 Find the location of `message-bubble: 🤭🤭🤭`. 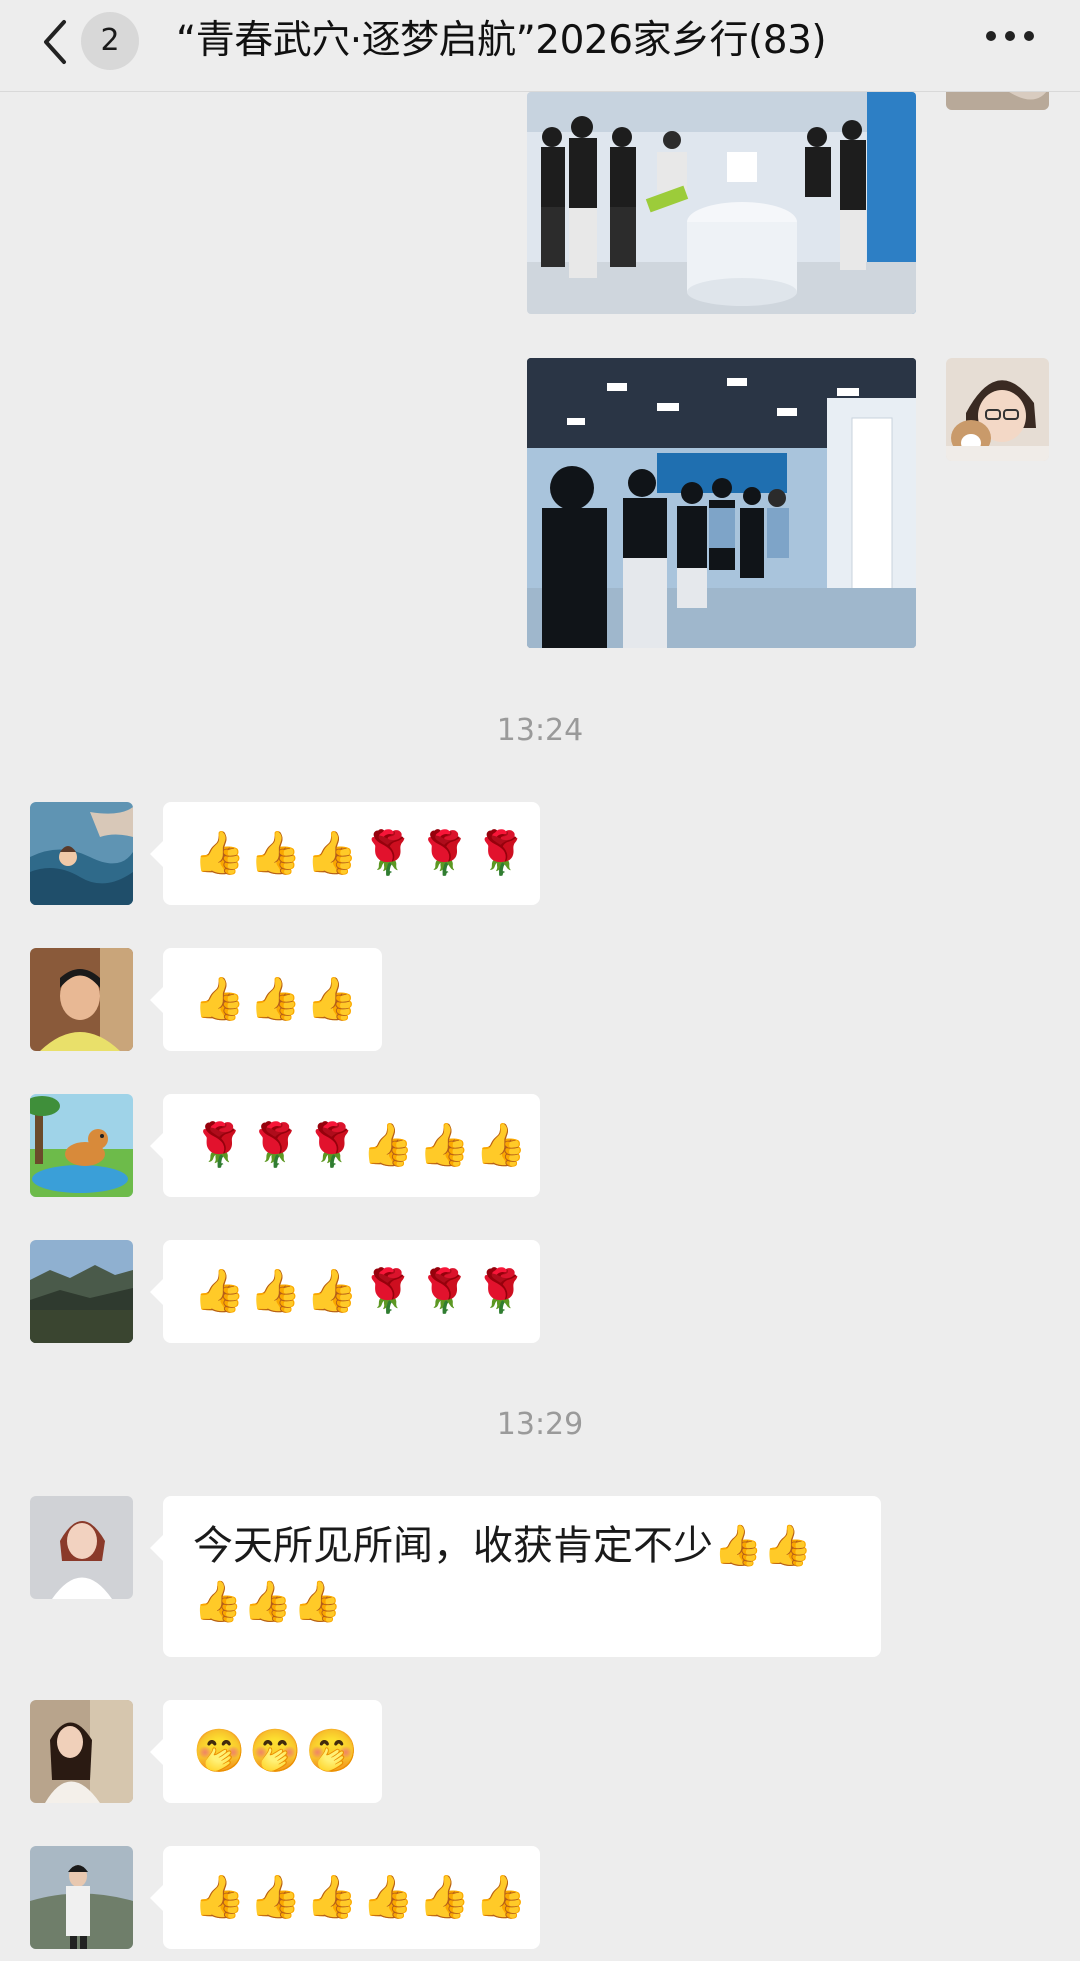

message-bubble: 🤭🤭🤭 is located at coordinates (266, 1751).